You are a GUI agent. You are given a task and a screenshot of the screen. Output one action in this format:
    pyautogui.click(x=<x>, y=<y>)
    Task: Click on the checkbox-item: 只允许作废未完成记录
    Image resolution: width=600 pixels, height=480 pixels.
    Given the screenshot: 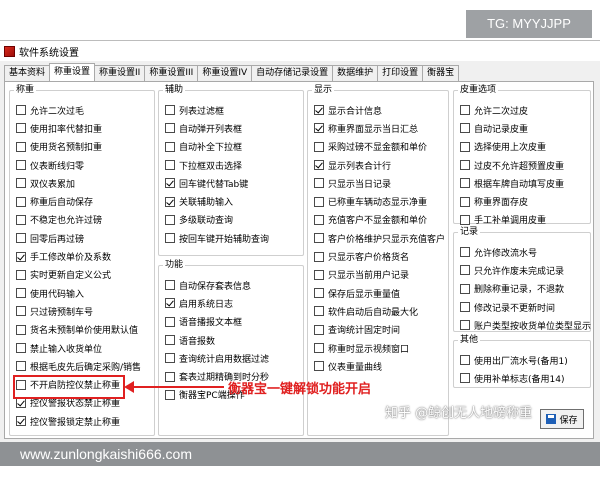 What is the action you would take?
    pyautogui.click(x=523, y=270)
    